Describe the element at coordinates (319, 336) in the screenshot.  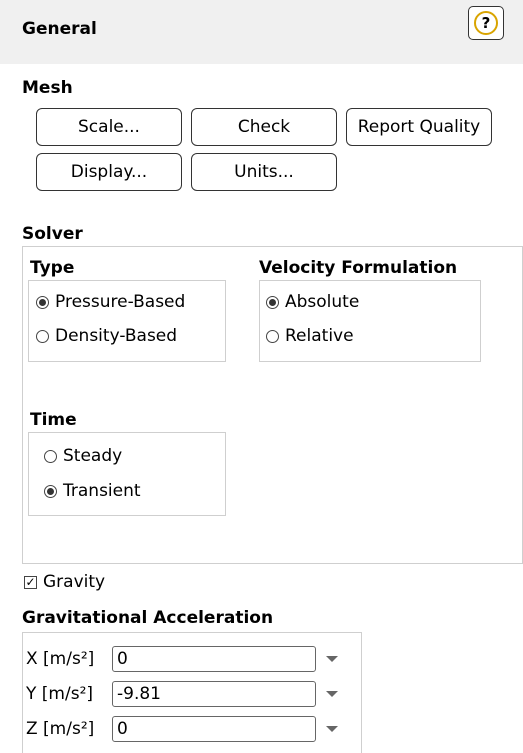
I see `radio-label: Relative` at that location.